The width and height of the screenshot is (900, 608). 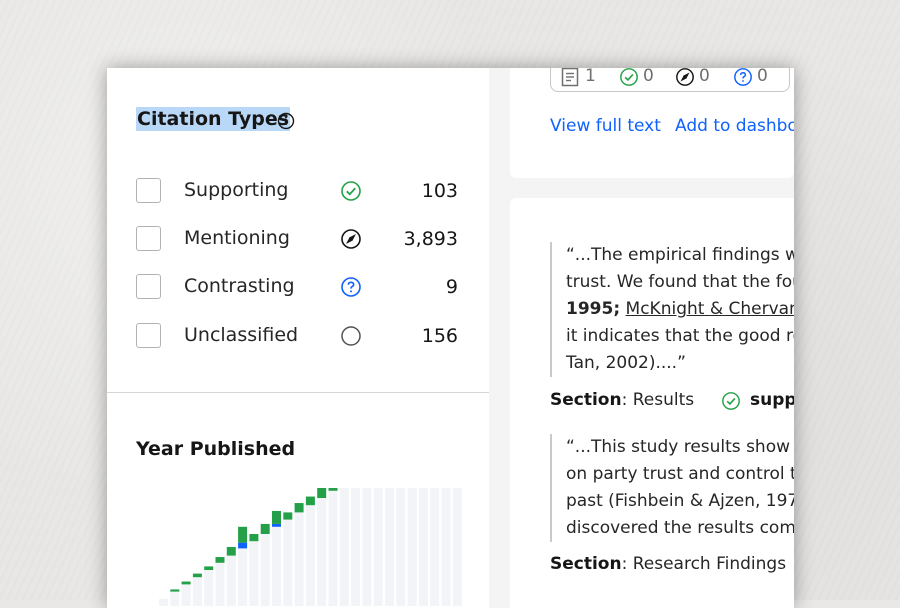 What do you see at coordinates (710, 309) in the screenshot?
I see `reference-link: McKnight & Chervany,` at bounding box center [710, 309].